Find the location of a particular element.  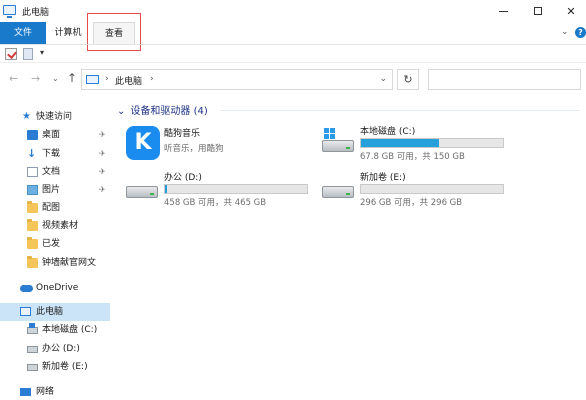

sidebar-item-this-pc: 此电脑 is located at coordinates (55, 312).